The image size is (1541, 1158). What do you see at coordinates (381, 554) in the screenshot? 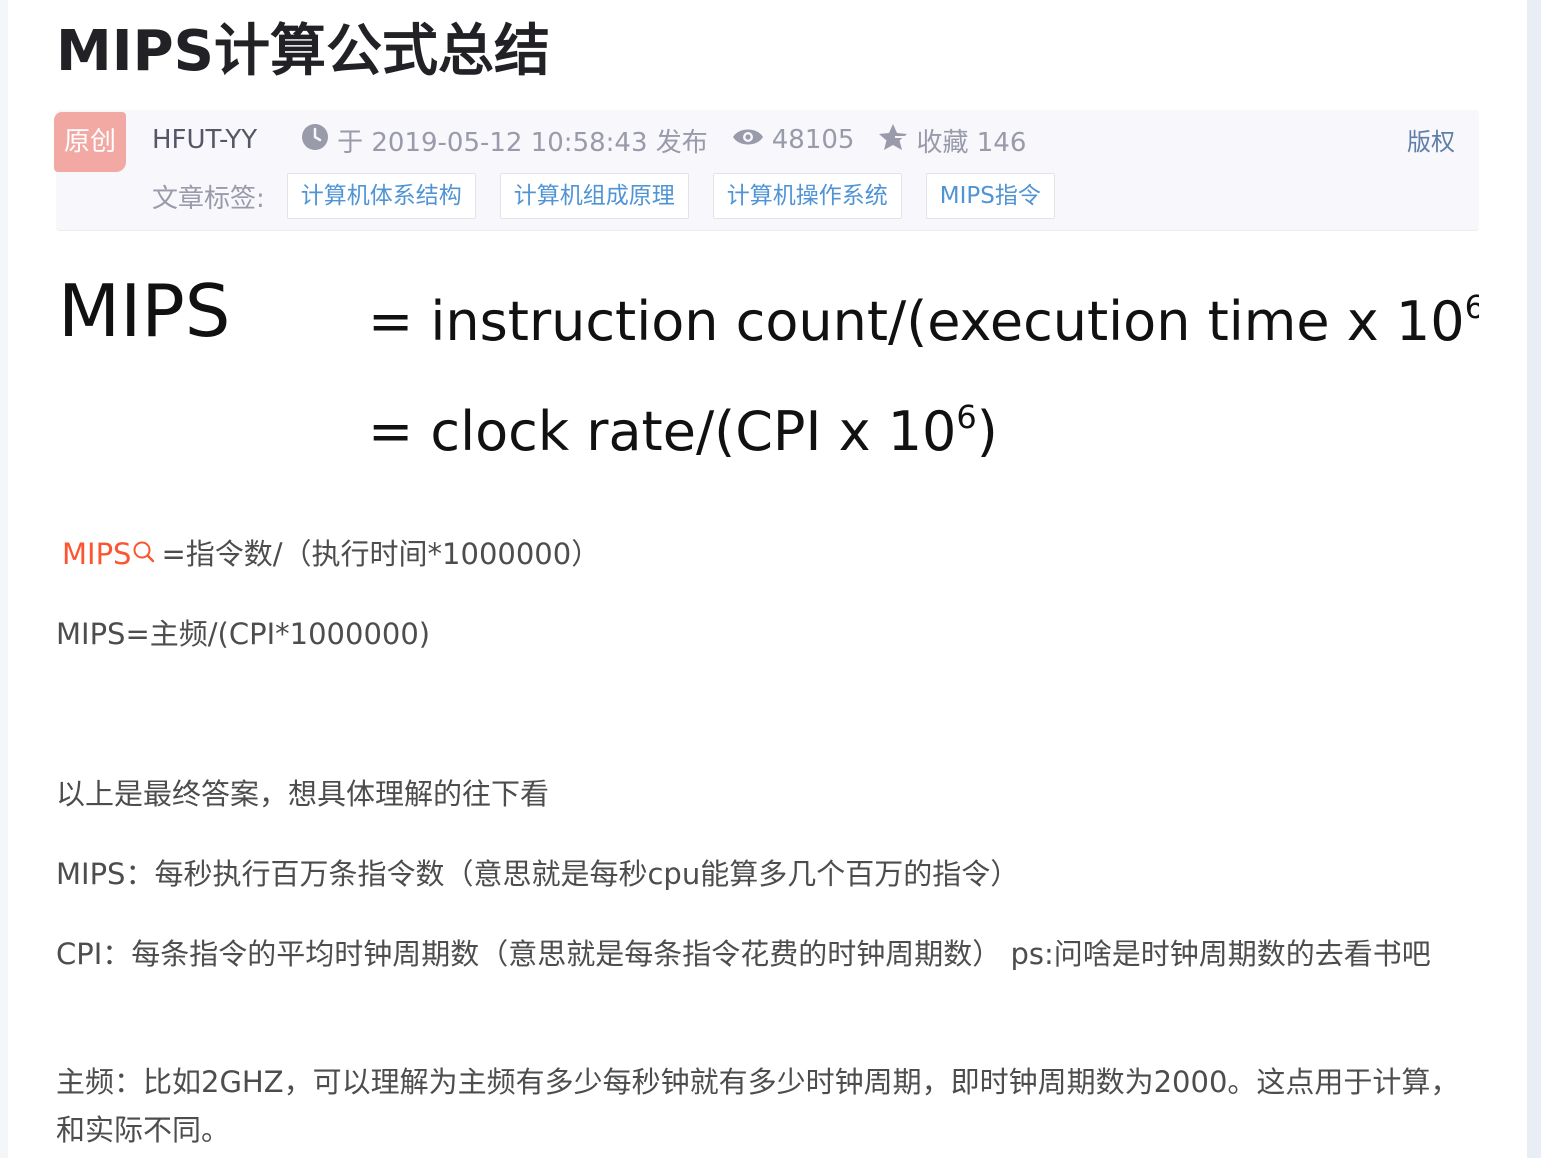
I see `paragraph-1-text: =指令数/（执行时间*1000000）` at bounding box center [381, 554].